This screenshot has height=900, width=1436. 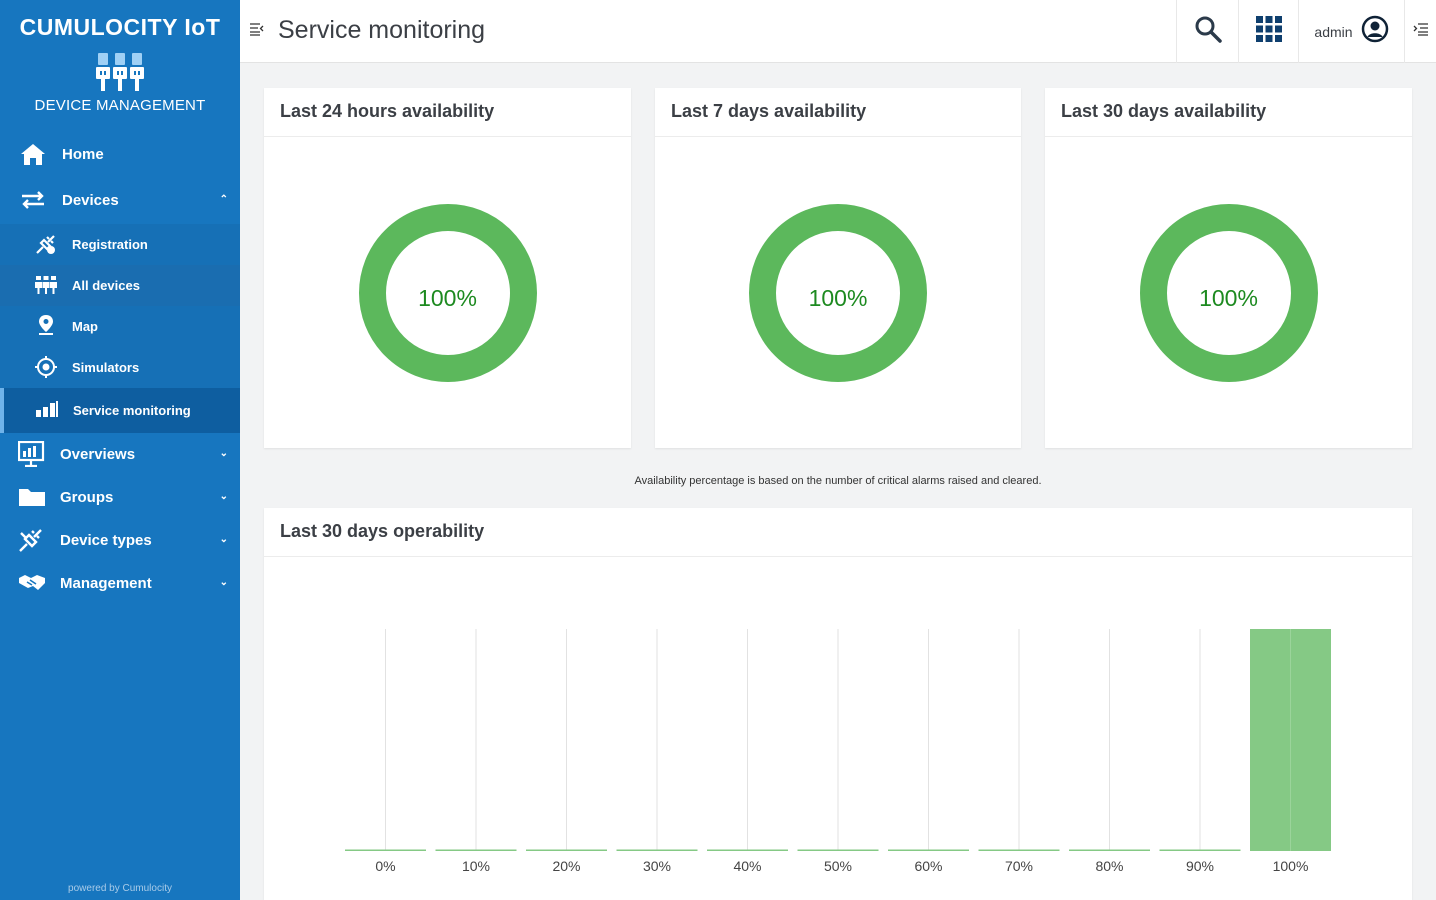 I want to click on brand-title: CUMULOCITY IoT, so click(x=120, y=27).